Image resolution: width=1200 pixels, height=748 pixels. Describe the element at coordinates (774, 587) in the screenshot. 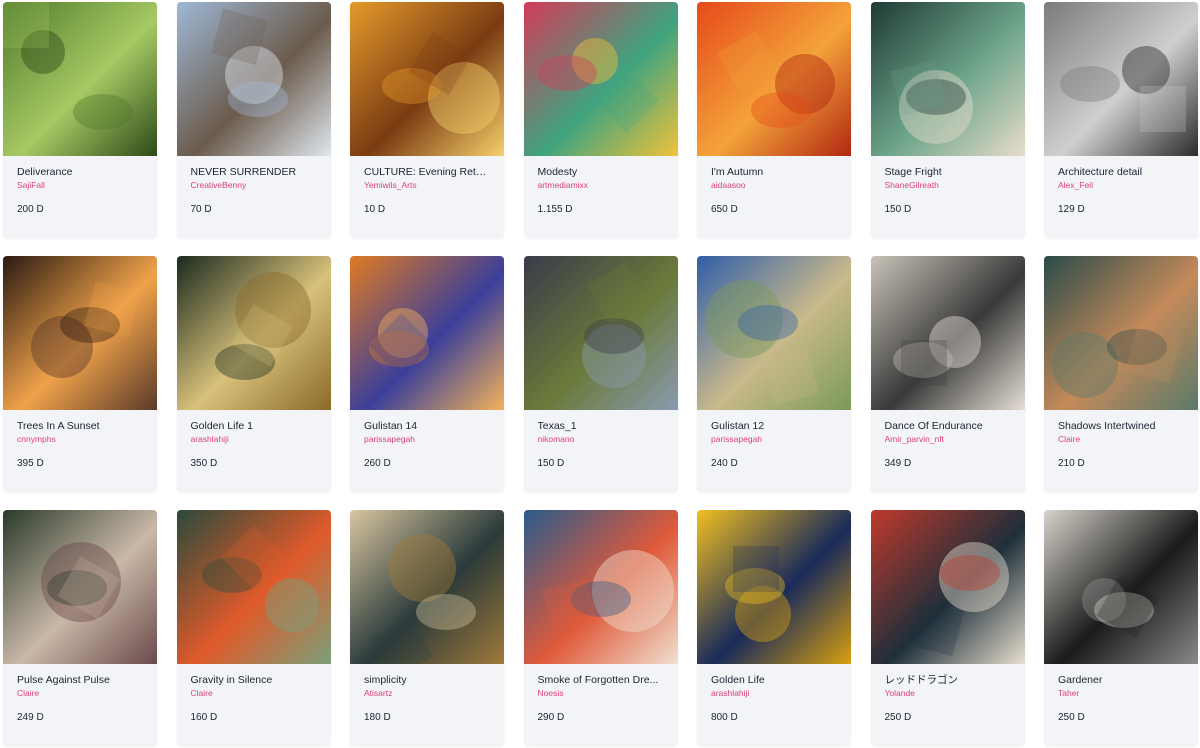

I see `golden-life-image` at that location.